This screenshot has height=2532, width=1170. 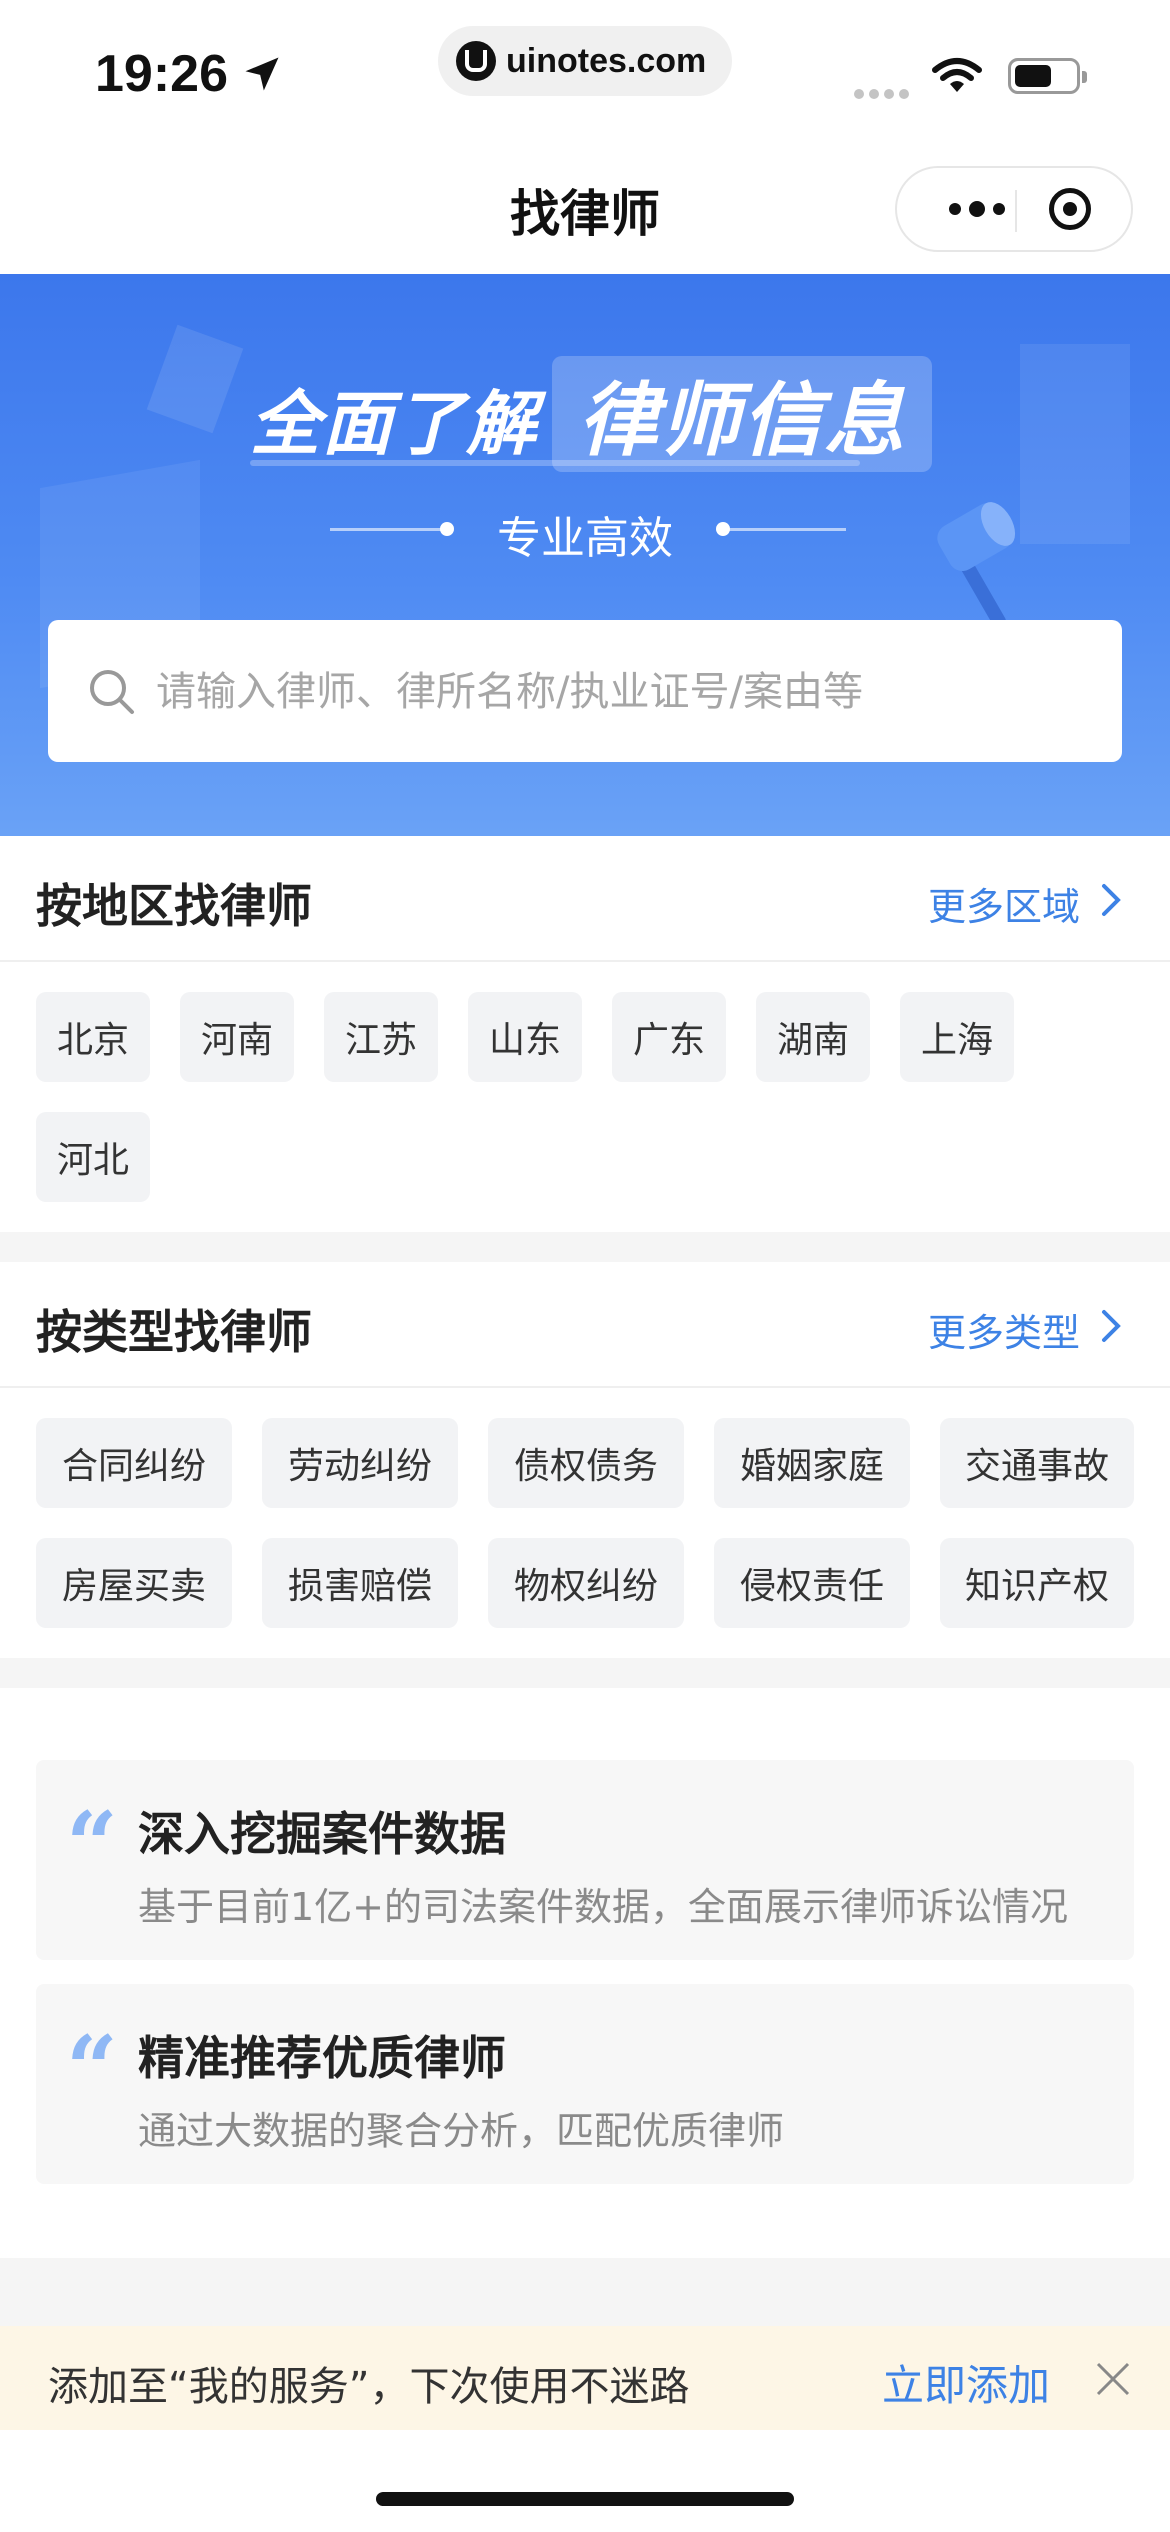 What do you see at coordinates (369, 2387) in the screenshot?
I see `add-bar-text: 添加至“我的服务”，下次使用不迷路` at bounding box center [369, 2387].